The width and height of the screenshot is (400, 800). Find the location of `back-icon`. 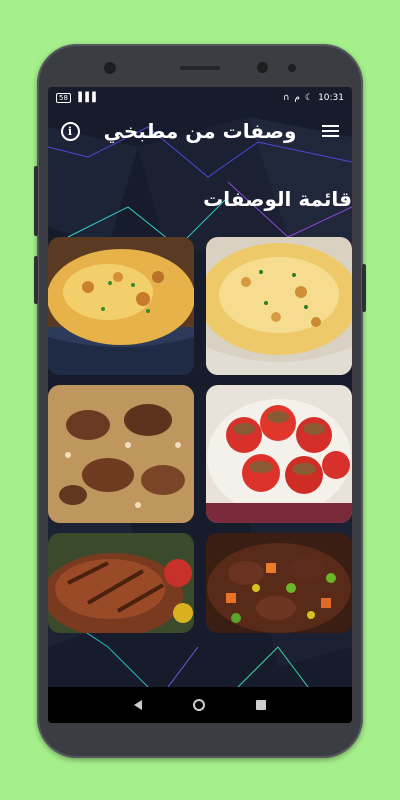

back-icon is located at coordinates (137, 705).